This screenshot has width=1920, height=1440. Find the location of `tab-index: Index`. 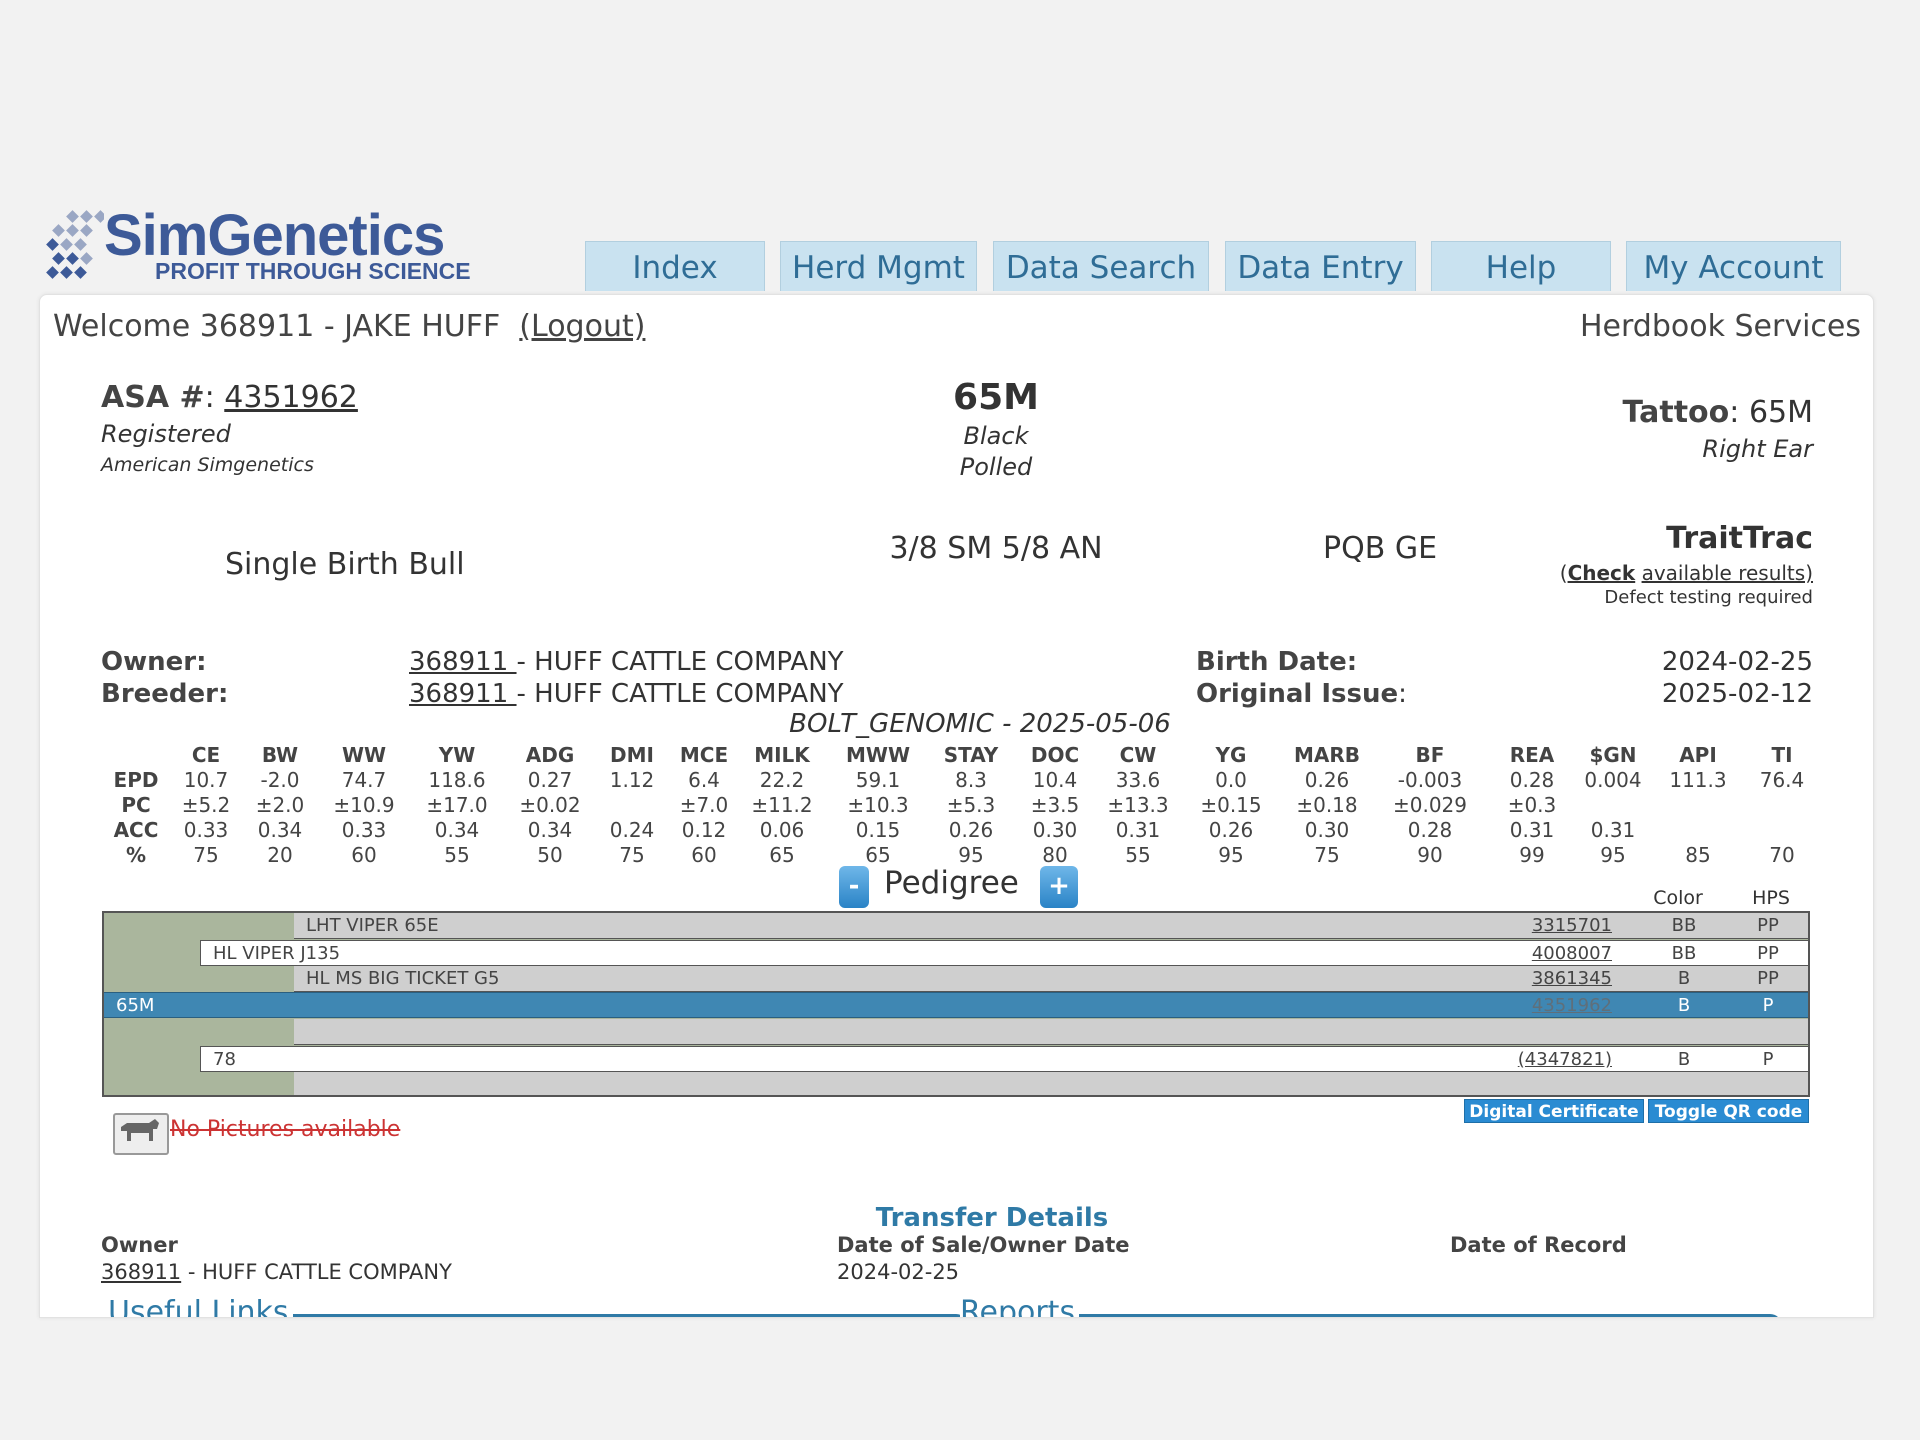

tab-index: Index is located at coordinates (675, 266).